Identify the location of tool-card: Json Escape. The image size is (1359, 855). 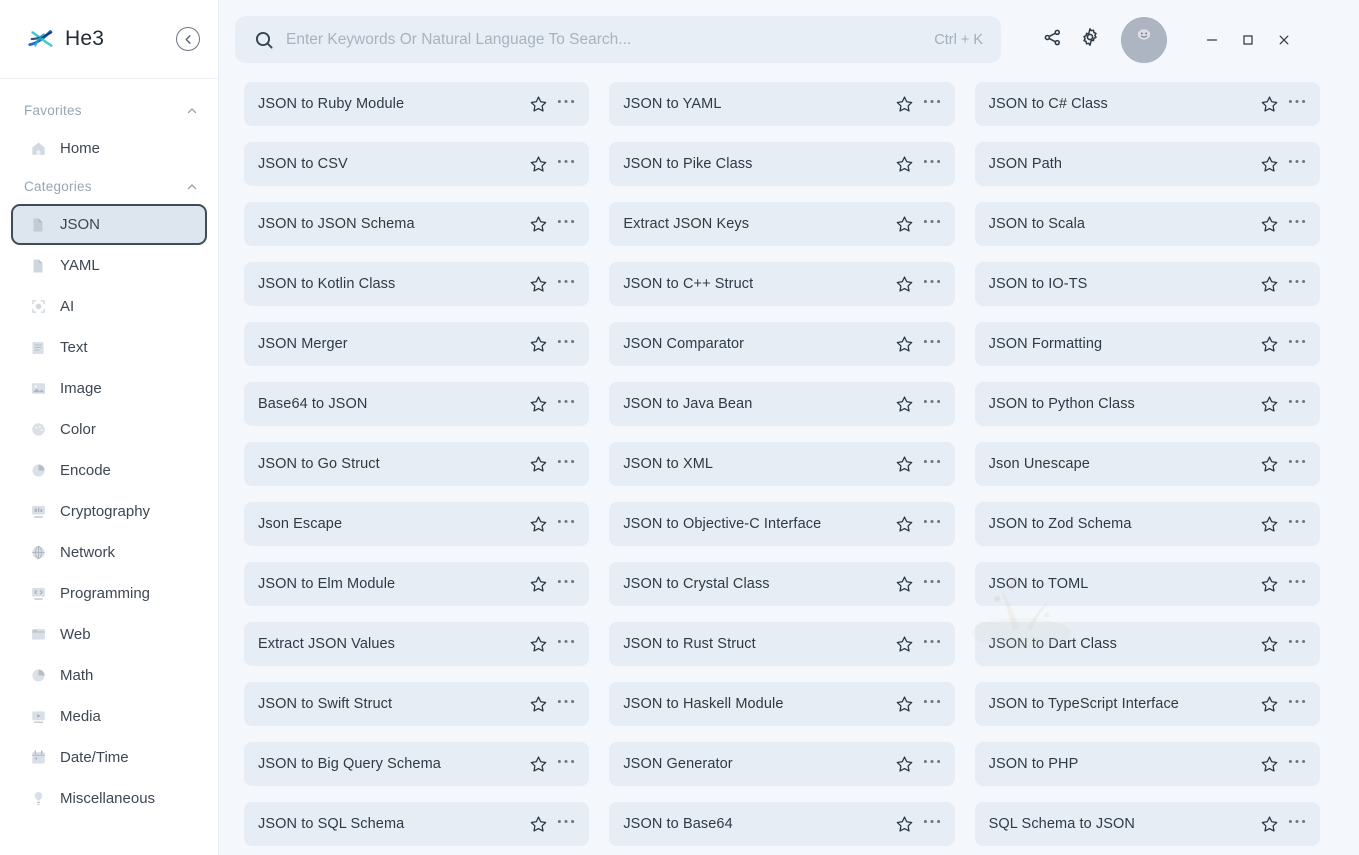
(417, 524).